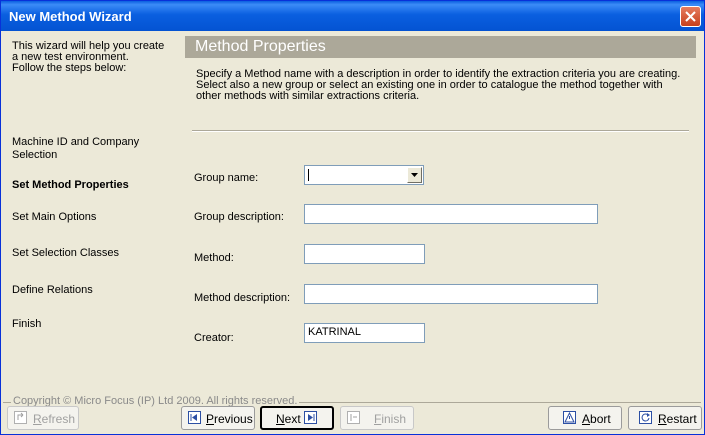 This screenshot has width=705, height=435. I want to click on close-icon, so click(690, 16).